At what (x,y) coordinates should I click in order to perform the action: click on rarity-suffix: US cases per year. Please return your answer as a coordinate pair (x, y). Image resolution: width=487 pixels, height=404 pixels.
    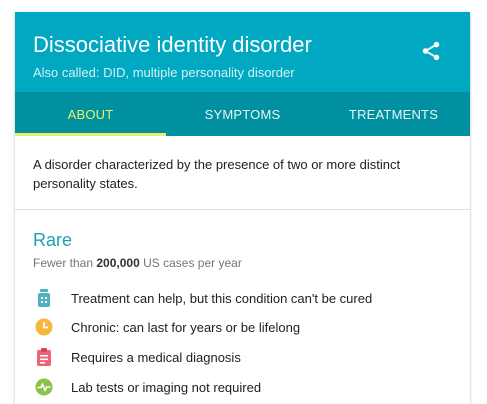
    Looking at the image, I should click on (192, 263).